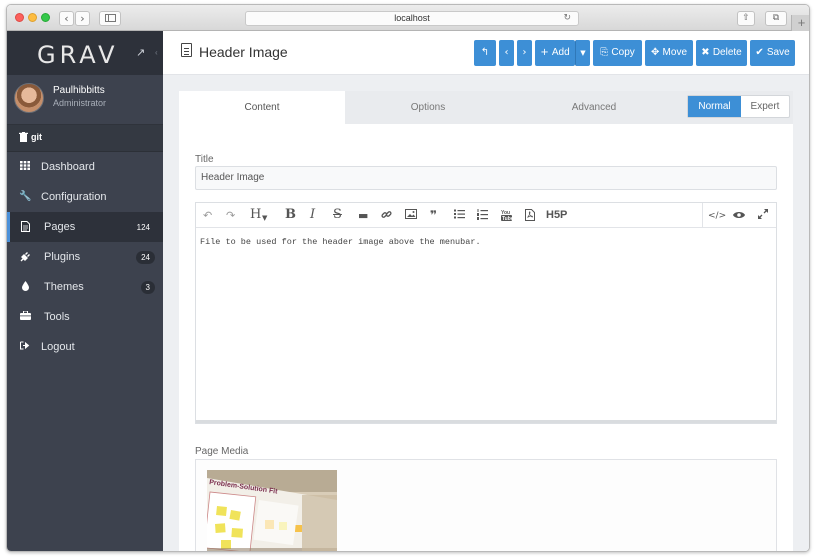  Describe the element at coordinates (363, 215) in the screenshot. I see `horizontal-rule-icon: ▬` at that location.